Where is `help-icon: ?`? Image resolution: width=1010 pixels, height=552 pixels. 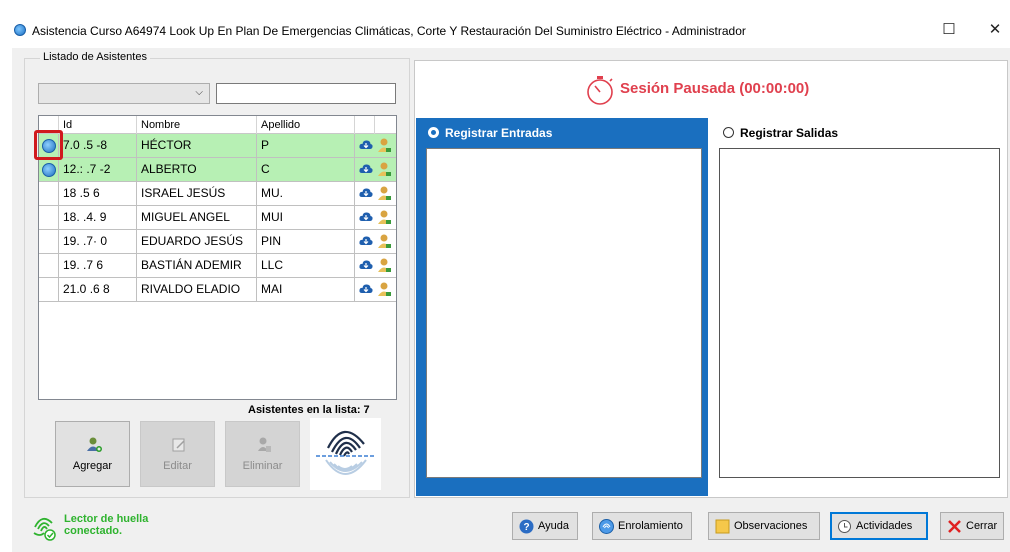 help-icon: ? is located at coordinates (526, 526).